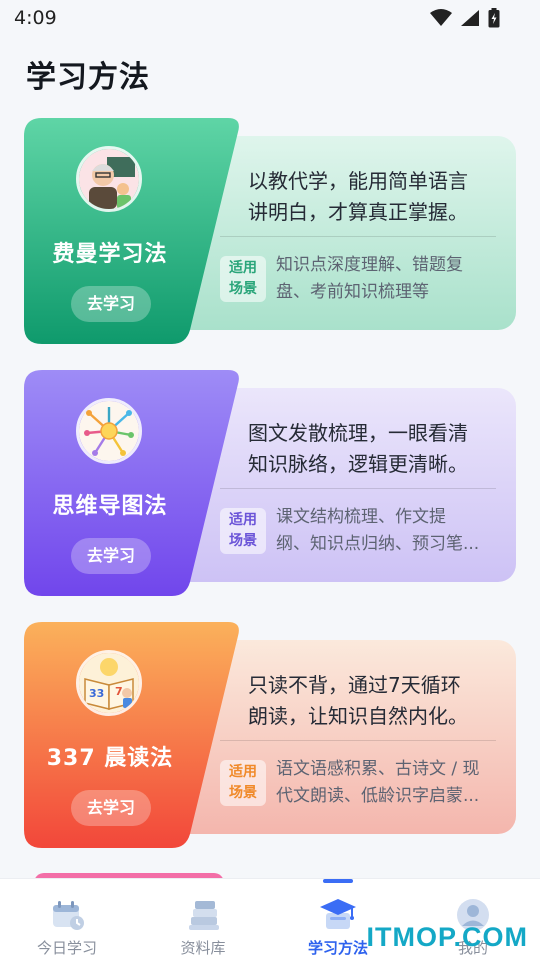  What do you see at coordinates (109, 179) in the screenshot?
I see `teacher-illustration-icon` at bounding box center [109, 179].